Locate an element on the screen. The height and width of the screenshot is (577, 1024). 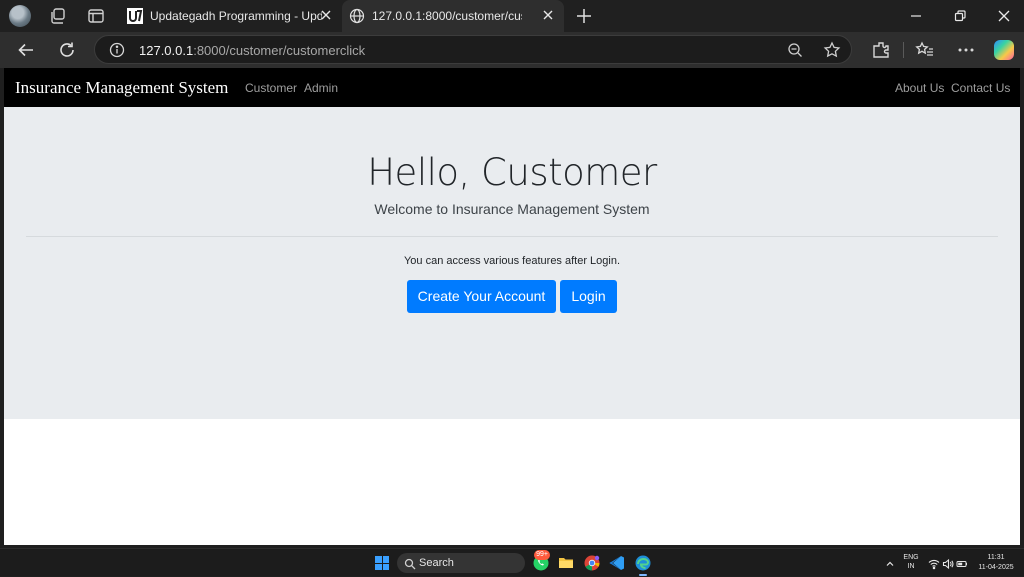
search-icon is located at coordinates (410, 563).